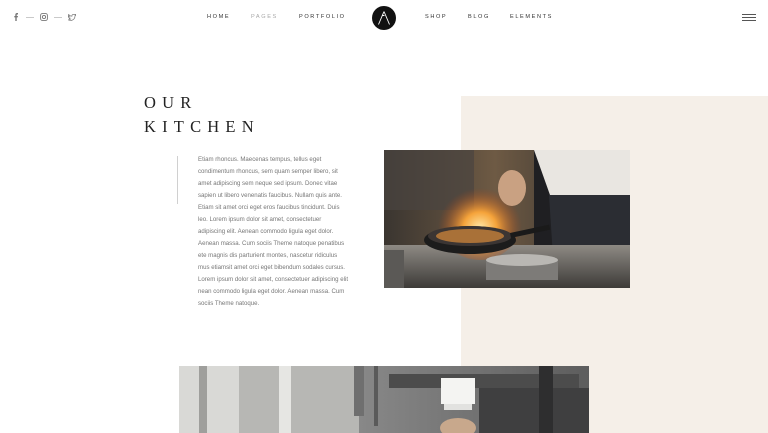 Image resolution: width=768 pixels, height=433 pixels. What do you see at coordinates (171, 102) in the screenshot?
I see `title-line-1: OUR` at bounding box center [171, 102].